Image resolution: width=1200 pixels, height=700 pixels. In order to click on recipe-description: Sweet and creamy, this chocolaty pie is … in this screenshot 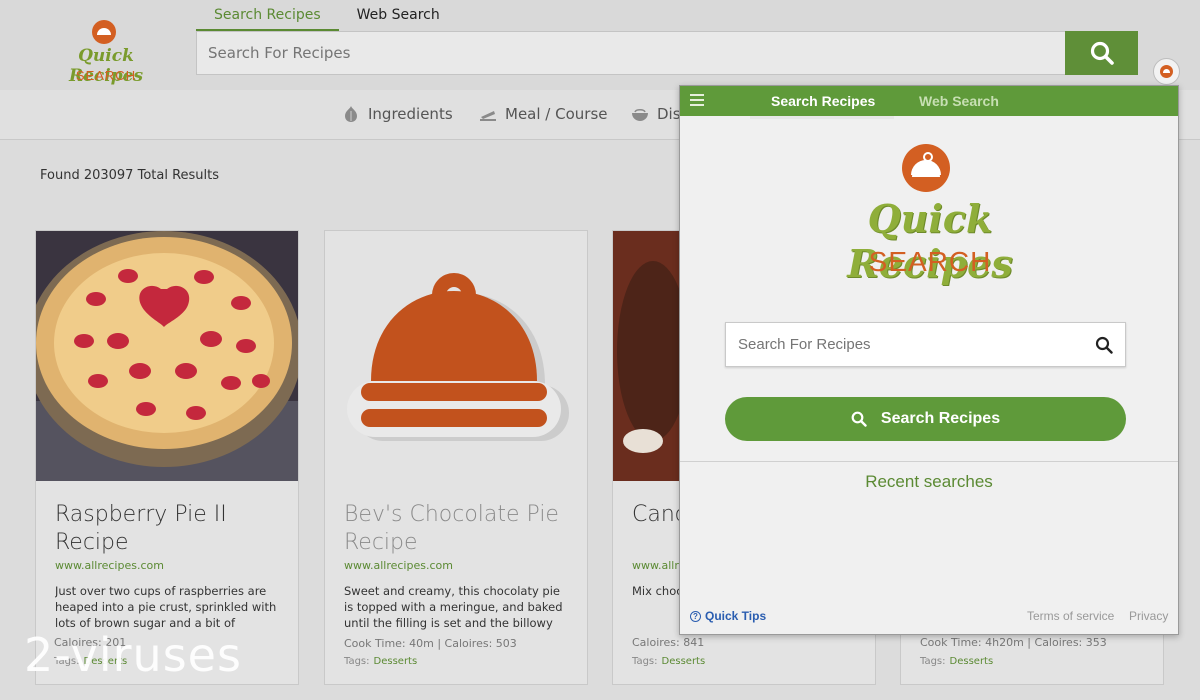, I will do `click(453, 607)`.